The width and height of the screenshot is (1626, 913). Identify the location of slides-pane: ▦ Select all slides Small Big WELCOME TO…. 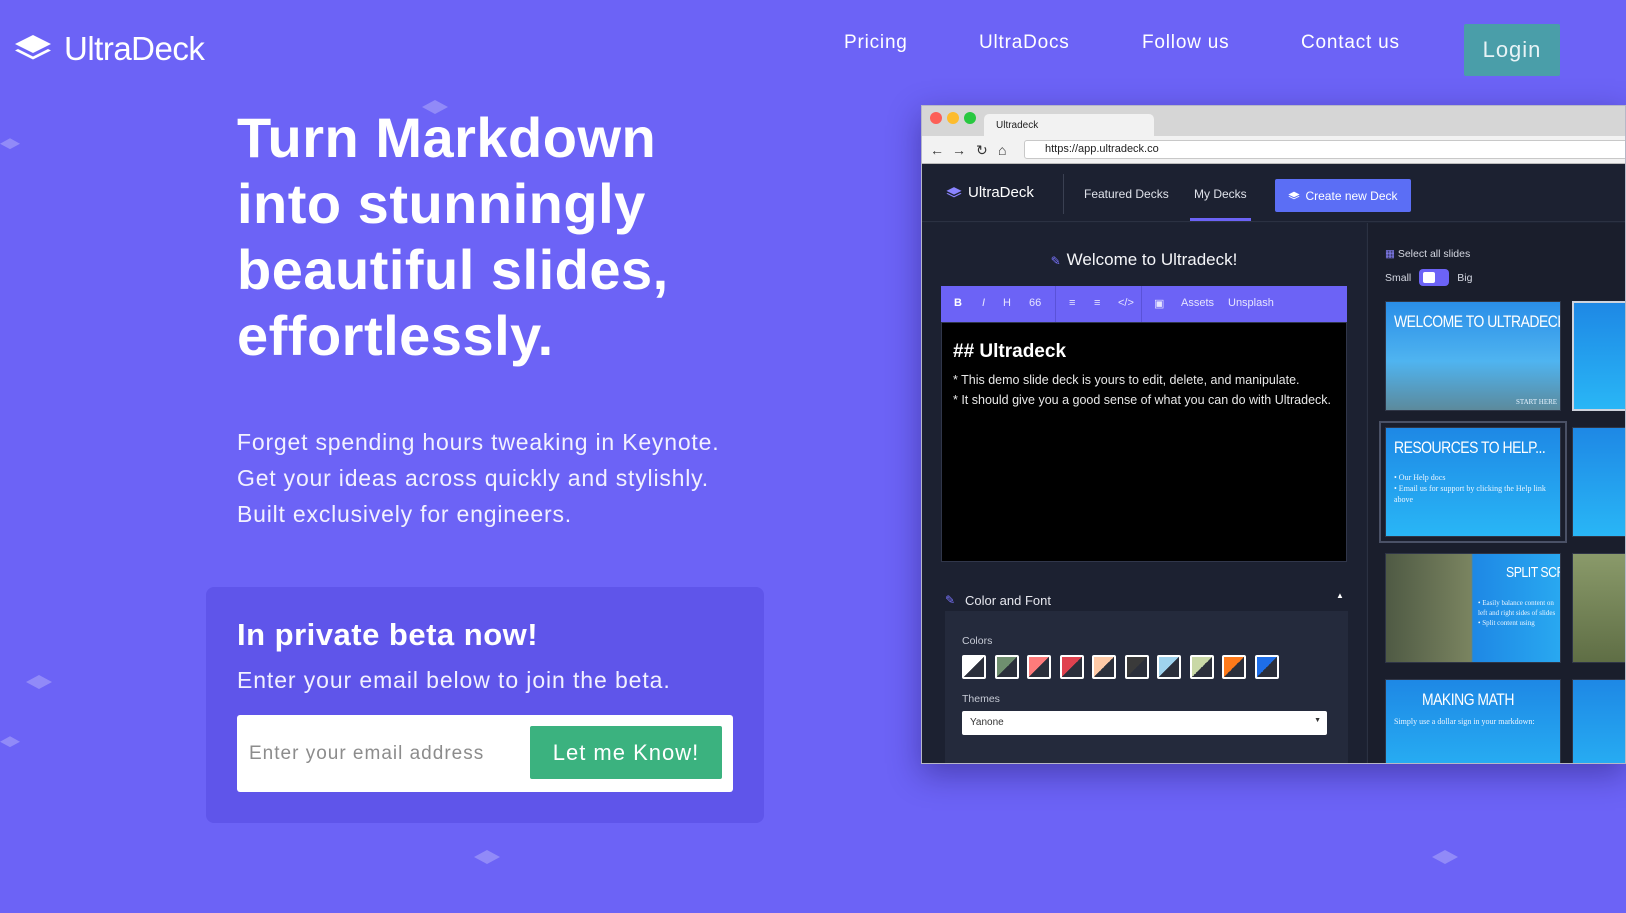
(1496, 493).